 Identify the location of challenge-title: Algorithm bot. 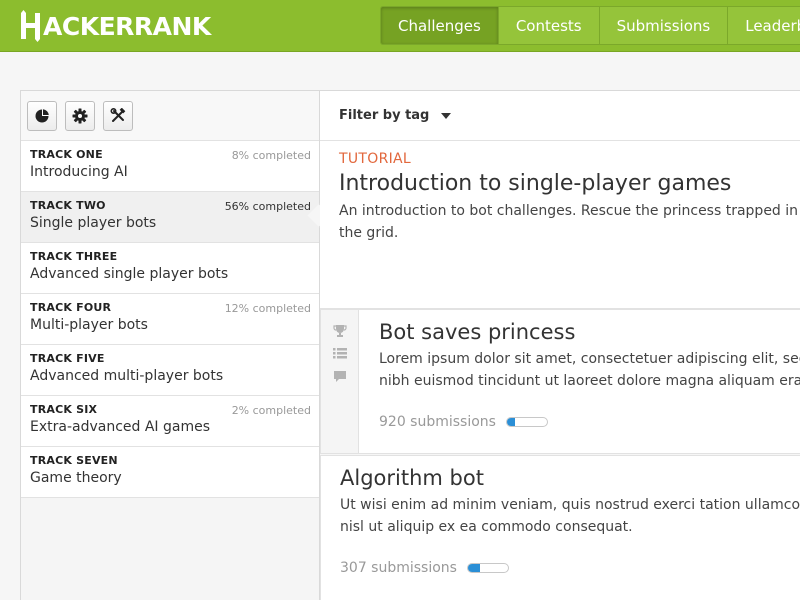
(570, 478).